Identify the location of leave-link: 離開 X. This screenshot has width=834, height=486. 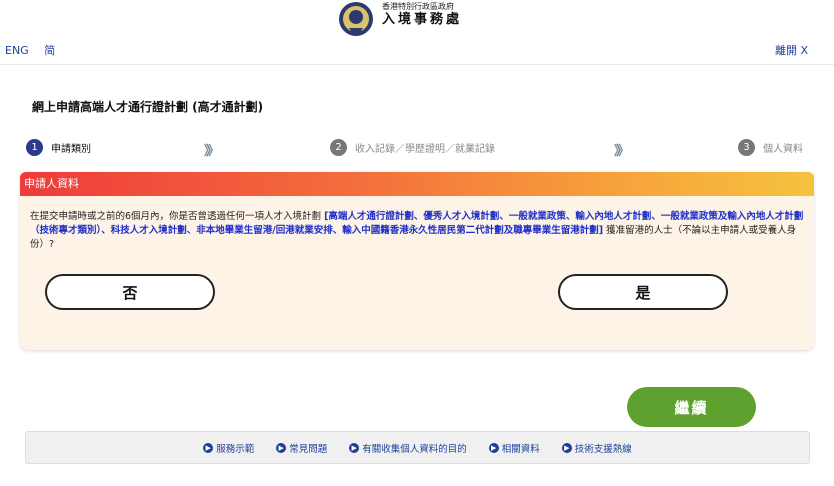
(791, 50).